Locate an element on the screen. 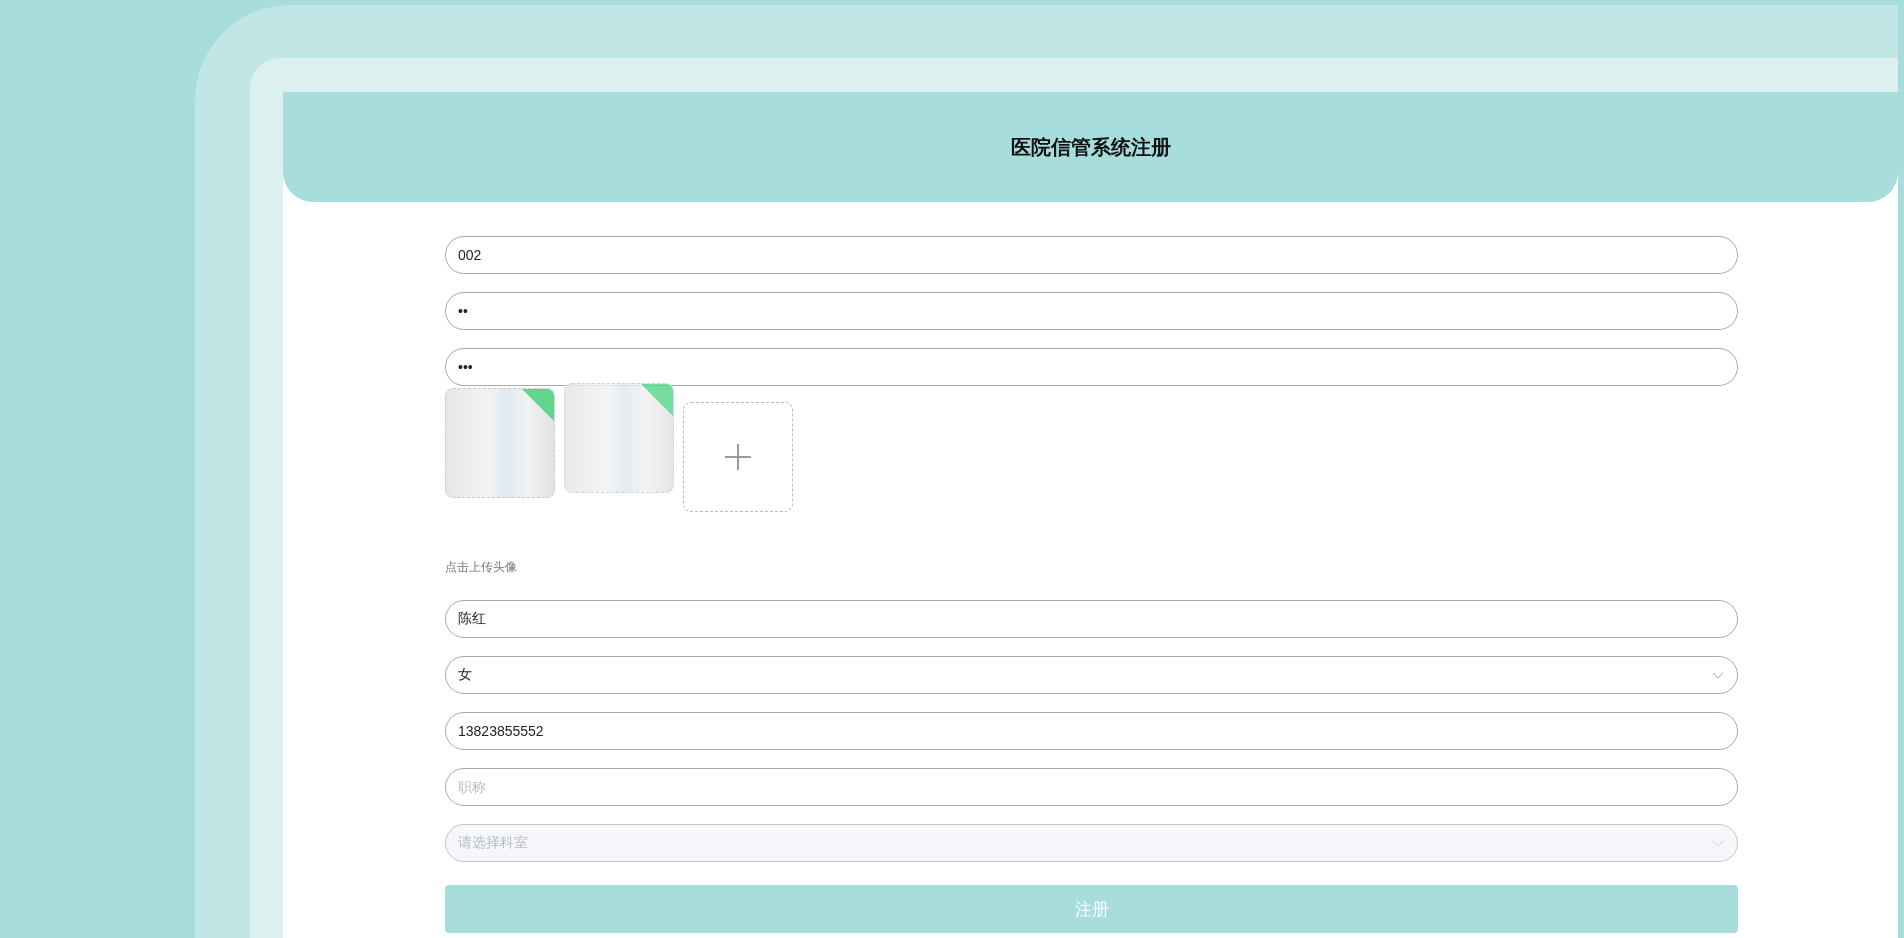  page-title: 医院信管系统注册 is located at coordinates (1090, 147).